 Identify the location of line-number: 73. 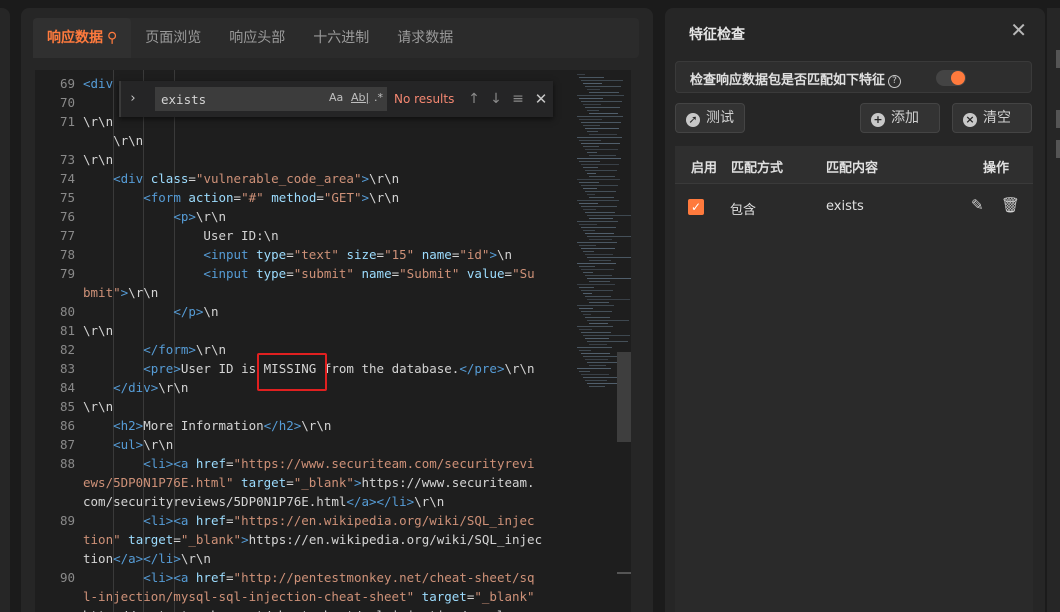
(67, 159).